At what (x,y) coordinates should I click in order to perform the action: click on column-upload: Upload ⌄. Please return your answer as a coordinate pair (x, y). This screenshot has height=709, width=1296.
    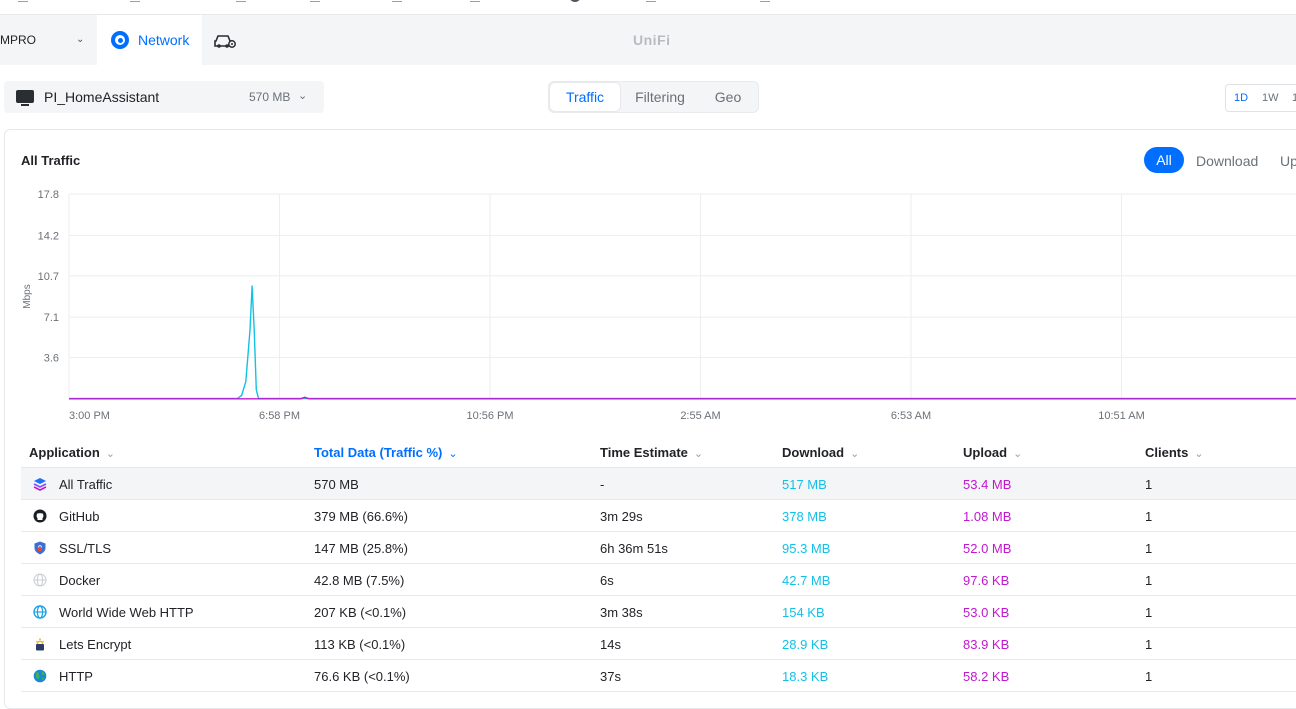
    Looking at the image, I should click on (992, 452).